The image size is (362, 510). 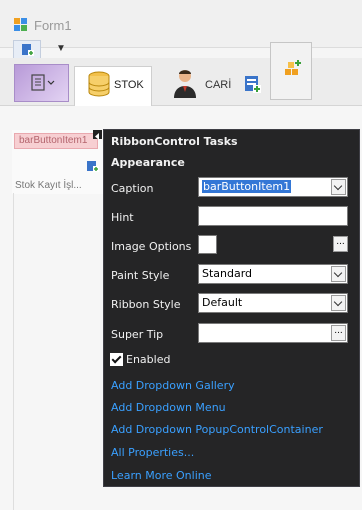 What do you see at coordinates (56, 141) in the screenshot?
I see `bar-button-item: barButtonItem1` at bounding box center [56, 141].